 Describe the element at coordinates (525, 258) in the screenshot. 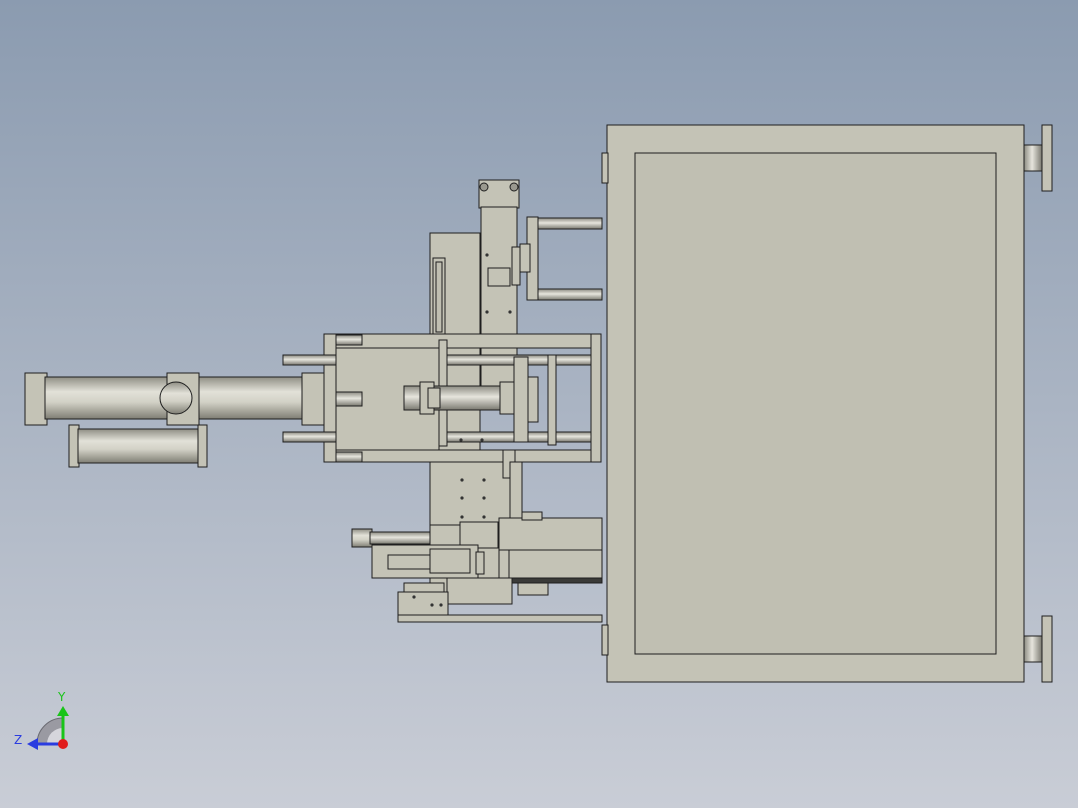

I see `upper-bracket-clamp` at that location.